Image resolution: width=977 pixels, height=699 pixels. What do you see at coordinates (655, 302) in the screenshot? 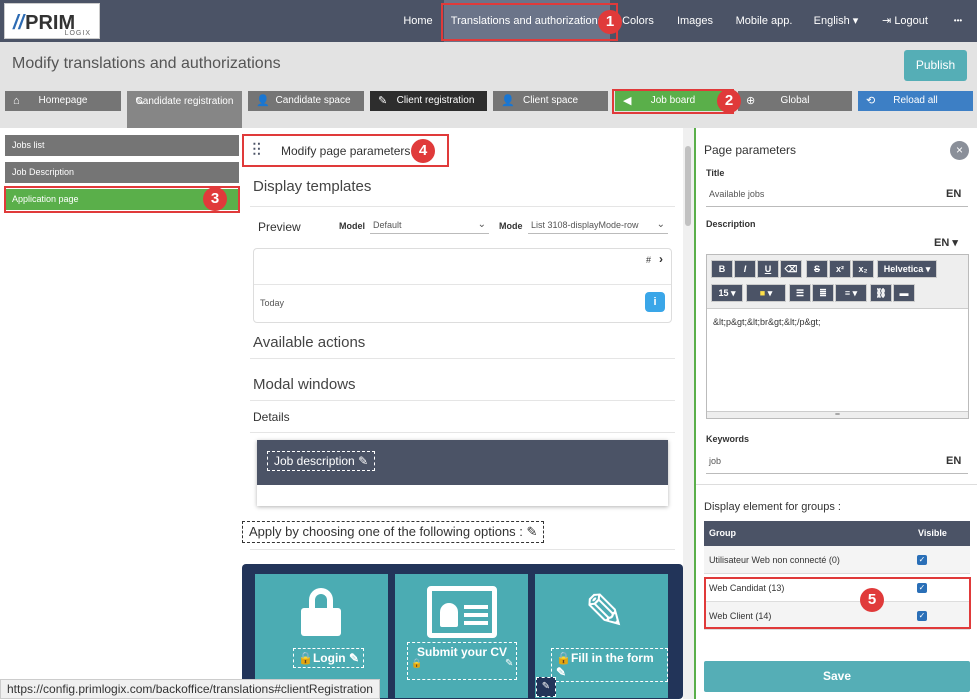
I see `info-icon: i` at bounding box center [655, 302].